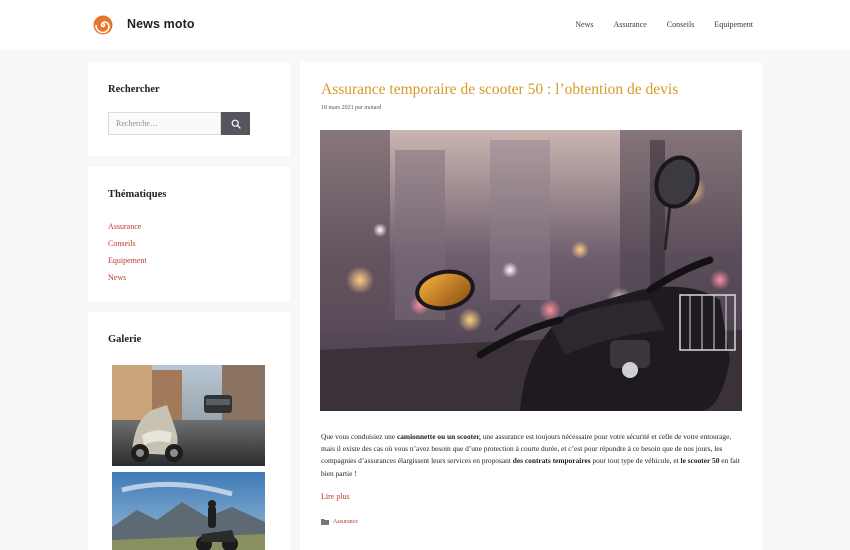 The height and width of the screenshot is (550, 850). What do you see at coordinates (438, 436) in the screenshot?
I see `excerpt-bold: camionnette ou un scooter,` at bounding box center [438, 436].